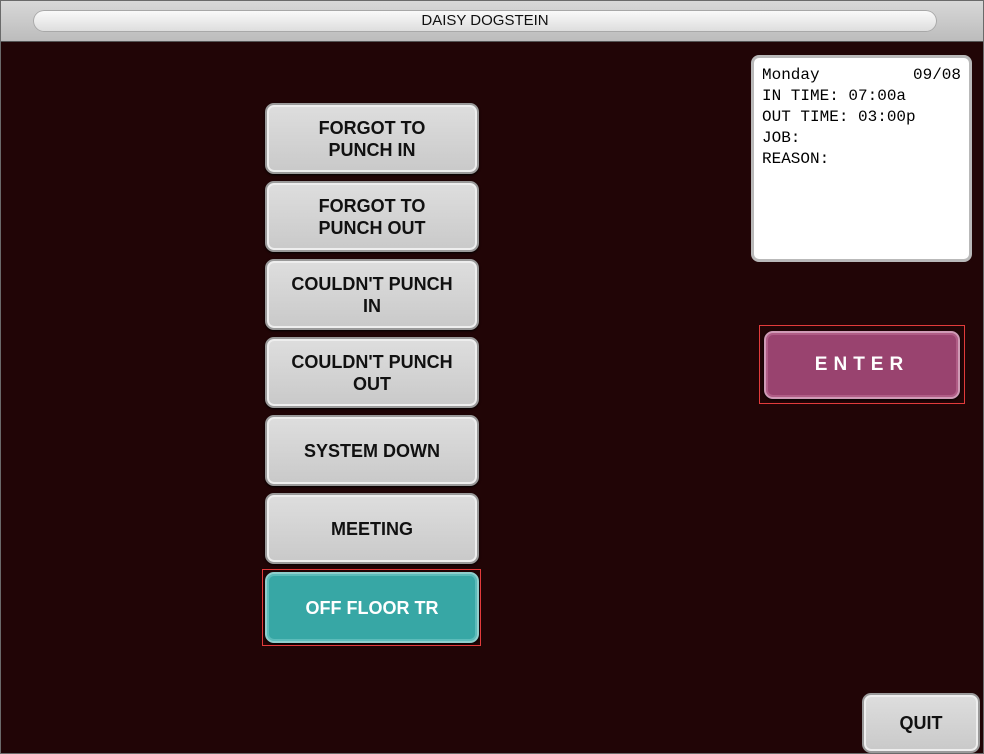 This screenshot has width=984, height=754. I want to click on info-reason: REASON:, so click(796, 159).